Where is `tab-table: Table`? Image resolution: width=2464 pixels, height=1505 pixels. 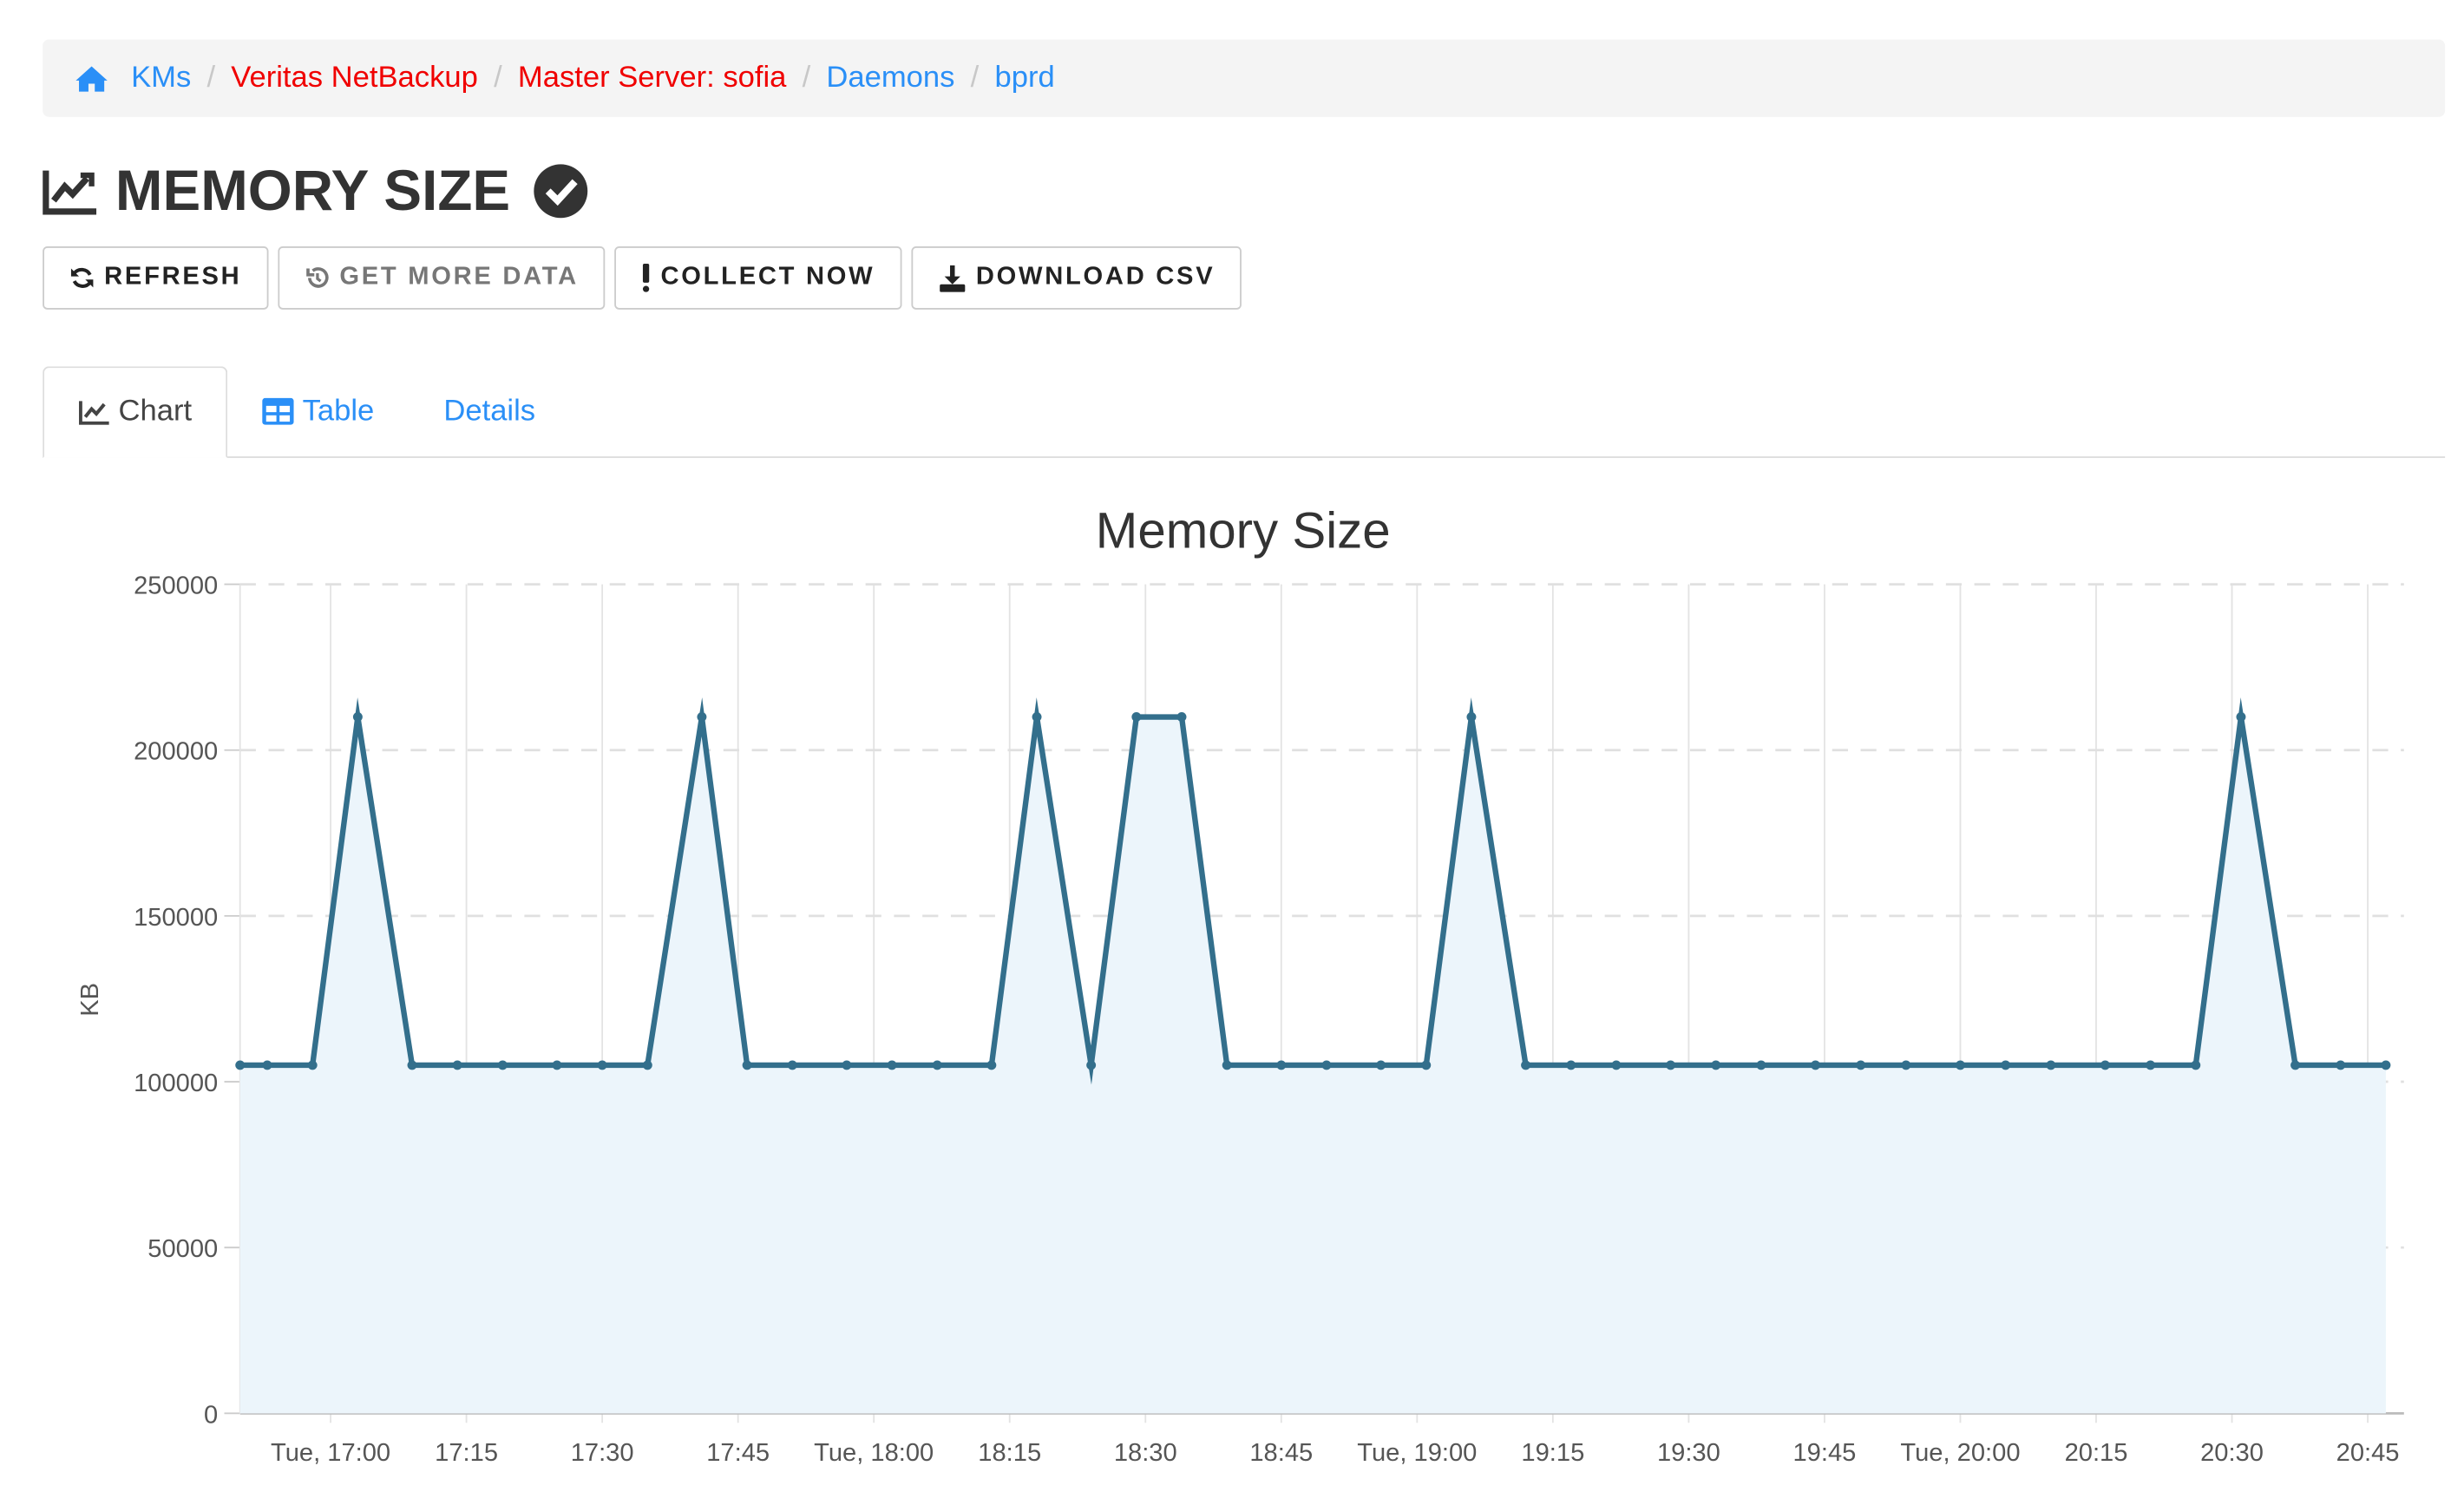
tab-table: Table is located at coordinates (318, 411).